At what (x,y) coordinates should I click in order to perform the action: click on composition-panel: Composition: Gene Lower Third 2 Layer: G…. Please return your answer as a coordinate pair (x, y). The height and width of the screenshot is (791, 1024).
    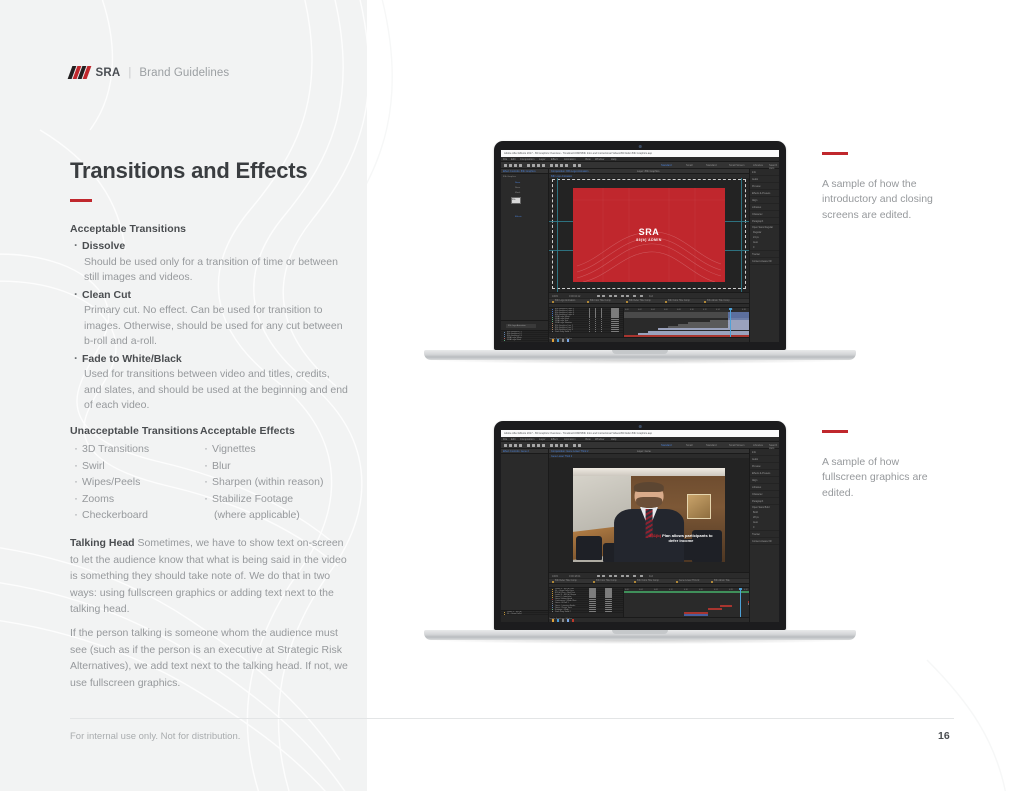
    Looking at the image, I should click on (649, 535).